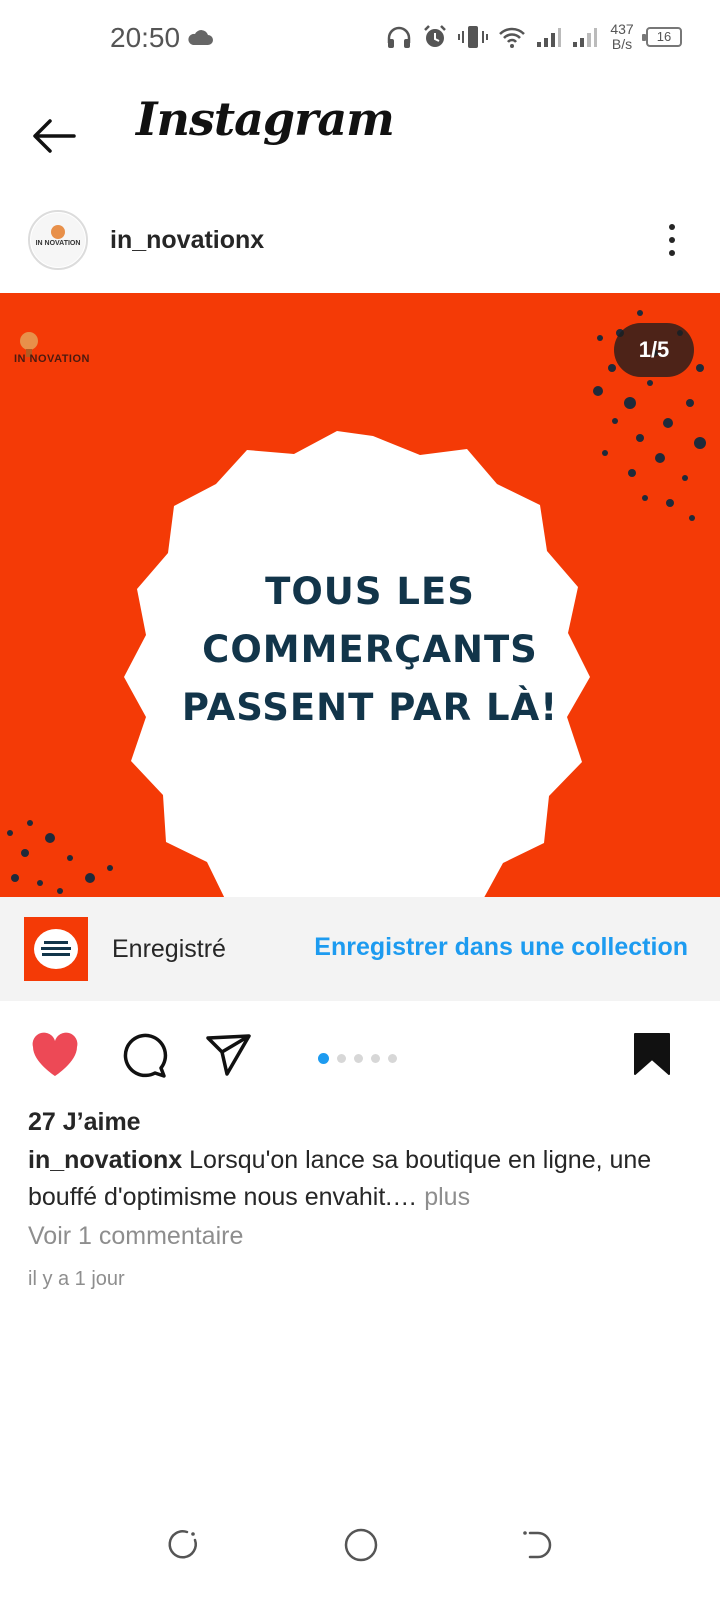  What do you see at coordinates (105, 1160) in the screenshot?
I see `caption-username: in_novationx` at bounding box center [105, 1160].